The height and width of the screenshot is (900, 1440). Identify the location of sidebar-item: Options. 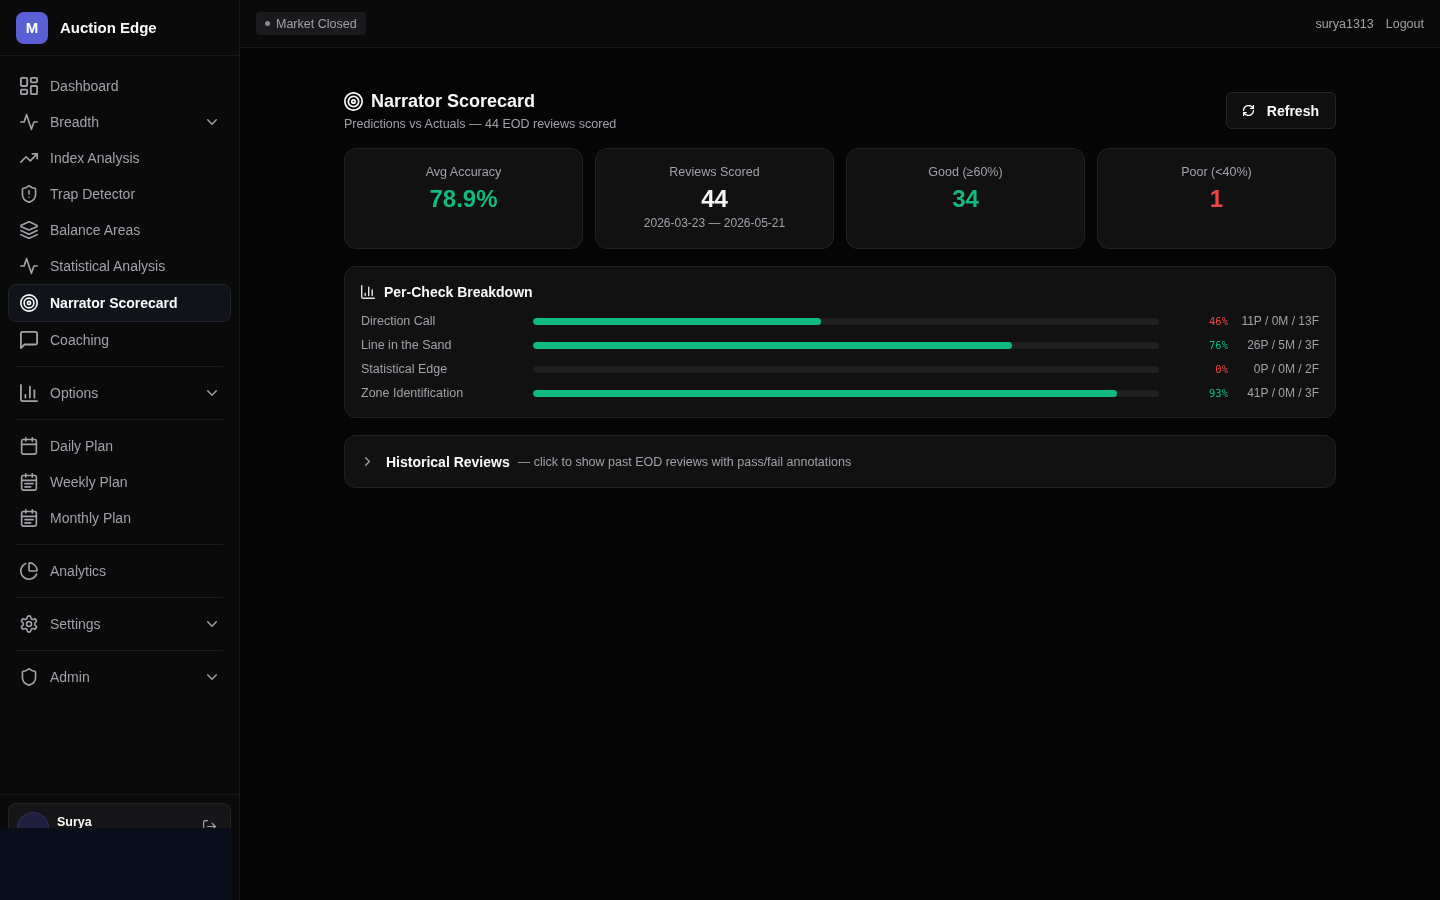
(119, 393).